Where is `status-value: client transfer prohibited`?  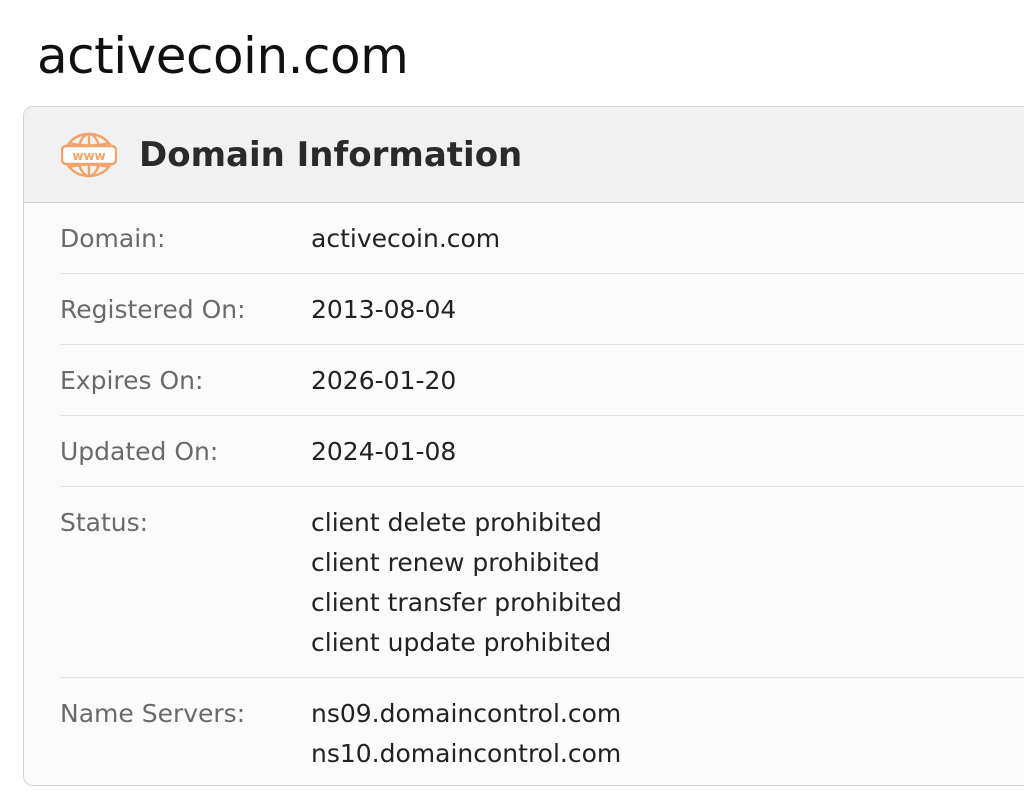 status-value: client transfer prohibited is located at coordinates (466, 602).